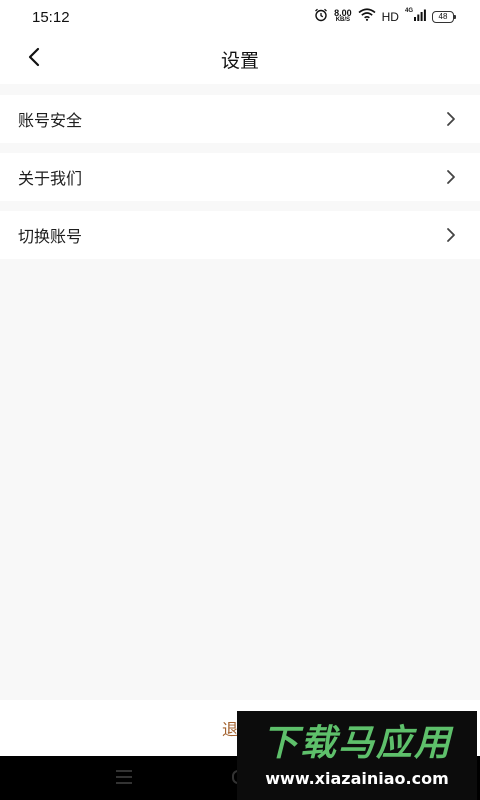 This screenshot has height=800, width=480. I want to click on watermark-overlay: 下载马应用 www.xiazainiao.com, so click(357, 755).